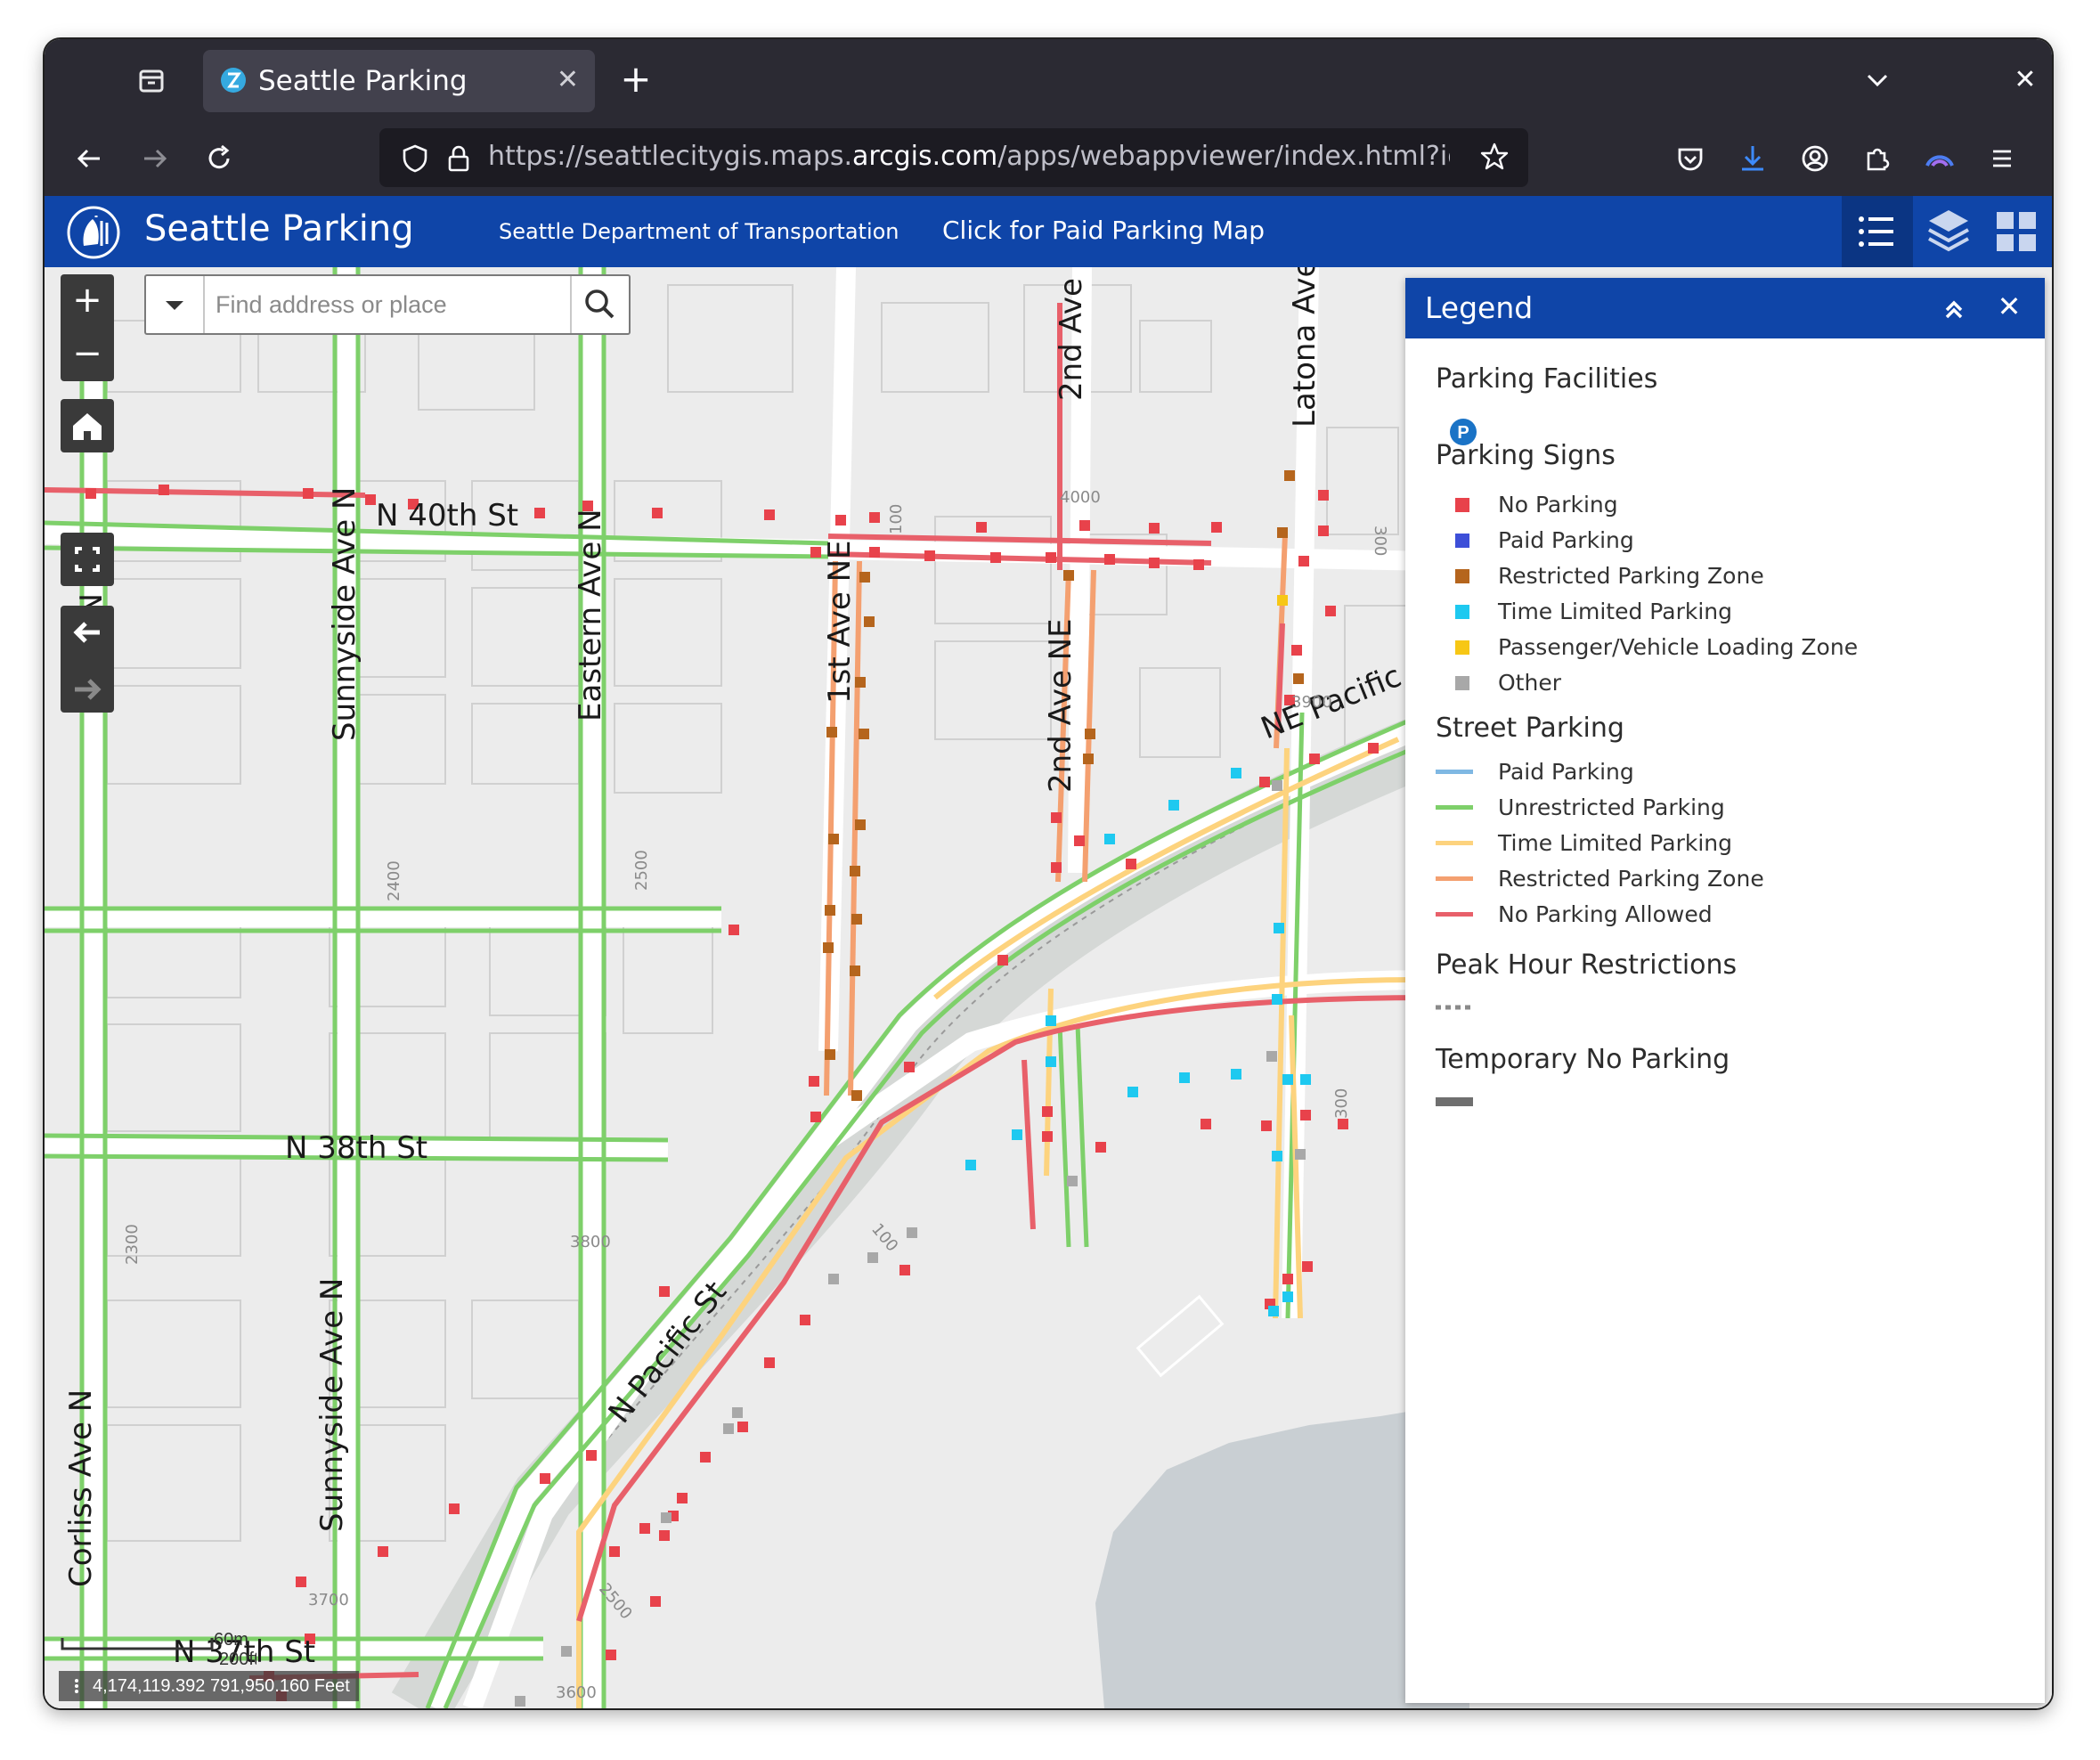  Describe the element at coordinates (1454, 807) in the screenshot. I see `swatch-street-unrestricted` at that location.